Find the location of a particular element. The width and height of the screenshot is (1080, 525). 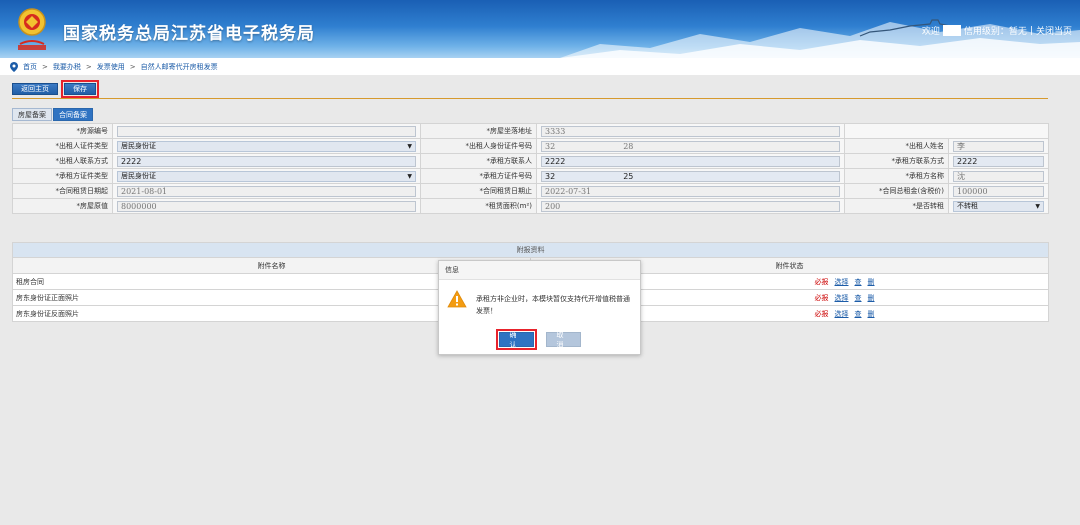

back-home-button: 返回主页 is located at coordinates (35, 89).